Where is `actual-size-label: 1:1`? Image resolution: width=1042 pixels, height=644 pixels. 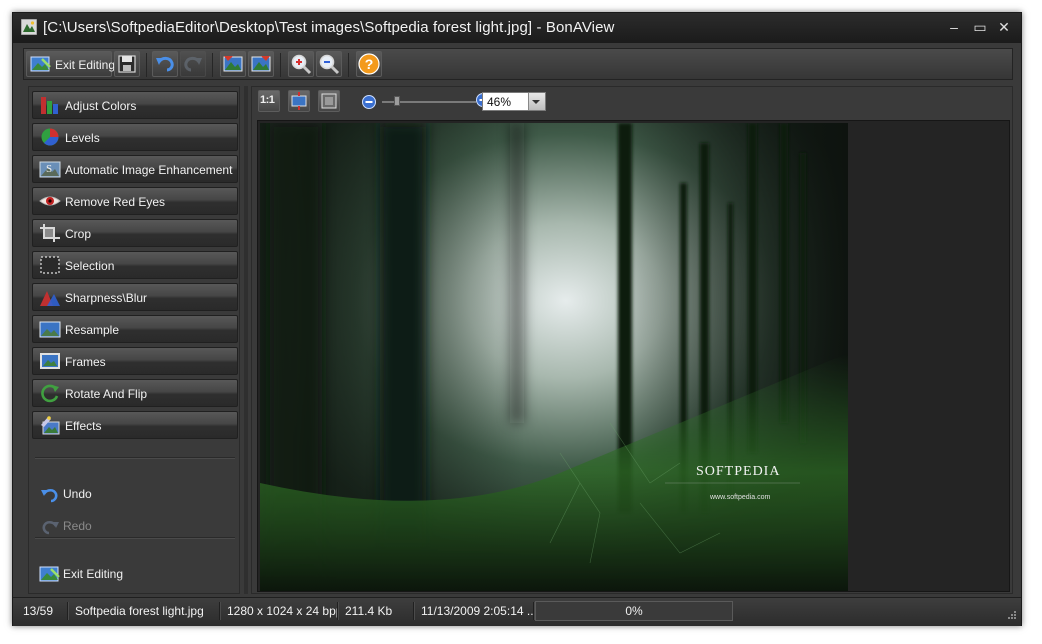
actual-size-label: 1:1 is located at coordinates (267, 100).